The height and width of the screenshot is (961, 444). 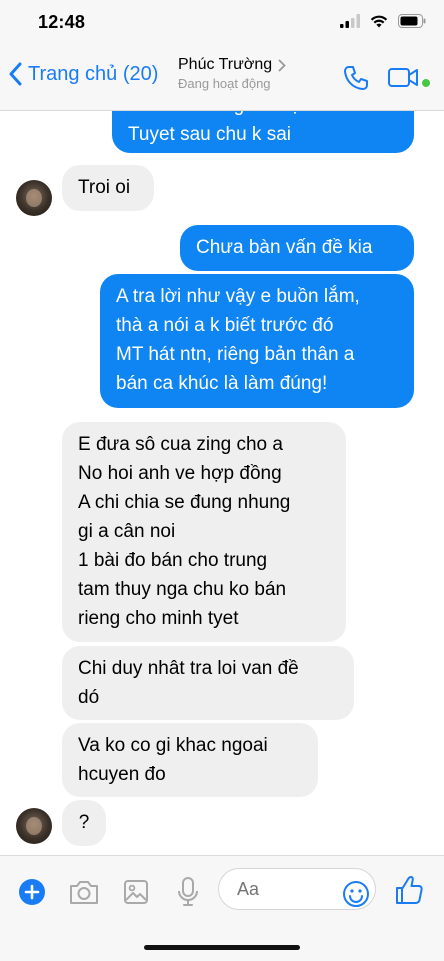 I want to click on camera-button, so click(x=84, y=894).